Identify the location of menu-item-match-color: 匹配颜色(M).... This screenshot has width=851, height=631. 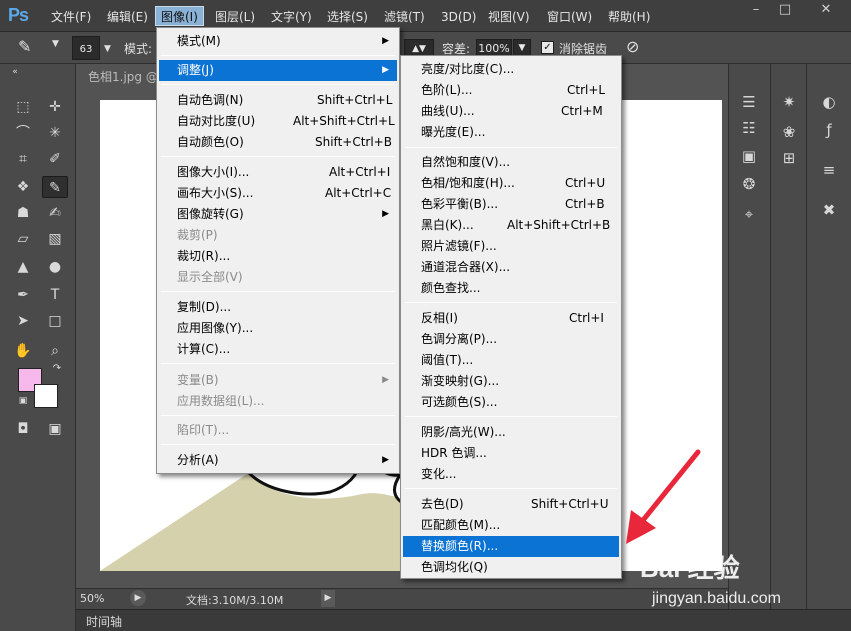
(511, 525).